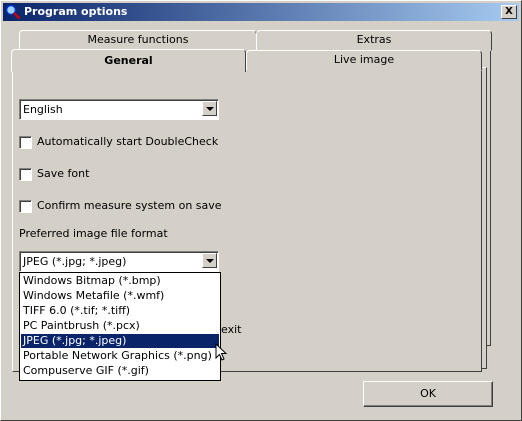  Describe the element at coordinates (120, 371) in the screenshot. I see `format-option: Compuserve GIF (*.gif)` at that location.